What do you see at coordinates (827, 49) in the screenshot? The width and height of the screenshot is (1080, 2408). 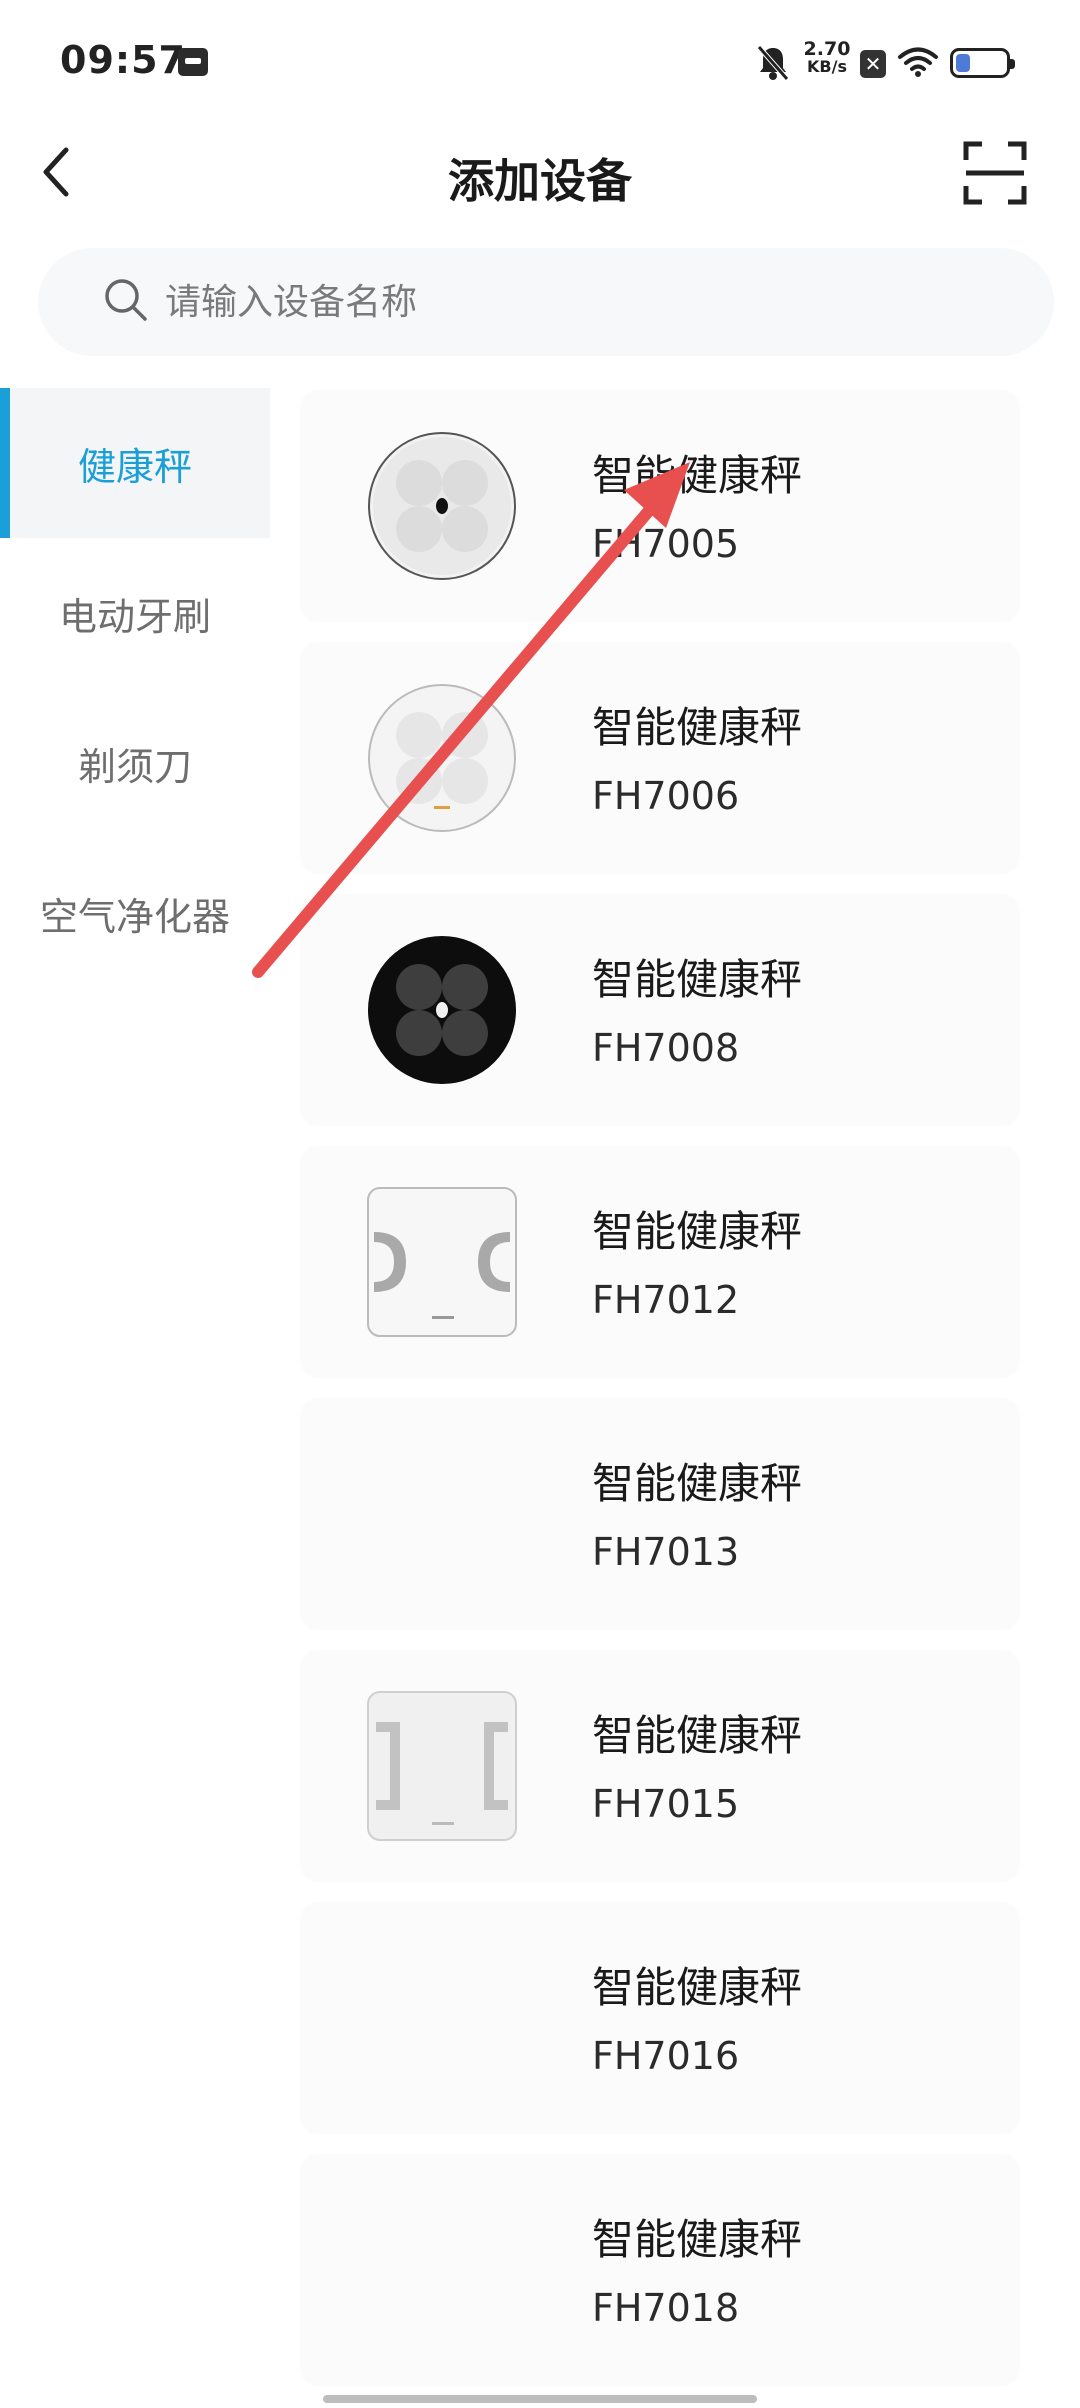 I see `net-speed-value: 2.70` at bounding box center [827, 49].